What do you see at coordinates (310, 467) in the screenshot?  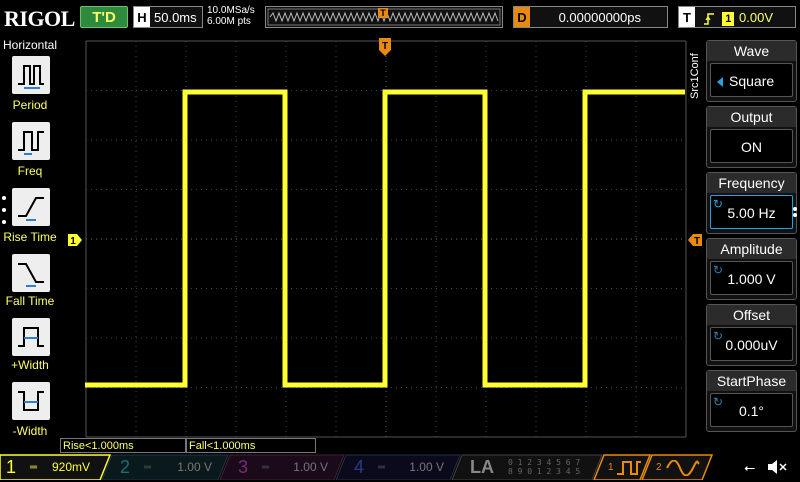 I see `ch3-scale: 1.00 V` at bounding box center [310, 467].